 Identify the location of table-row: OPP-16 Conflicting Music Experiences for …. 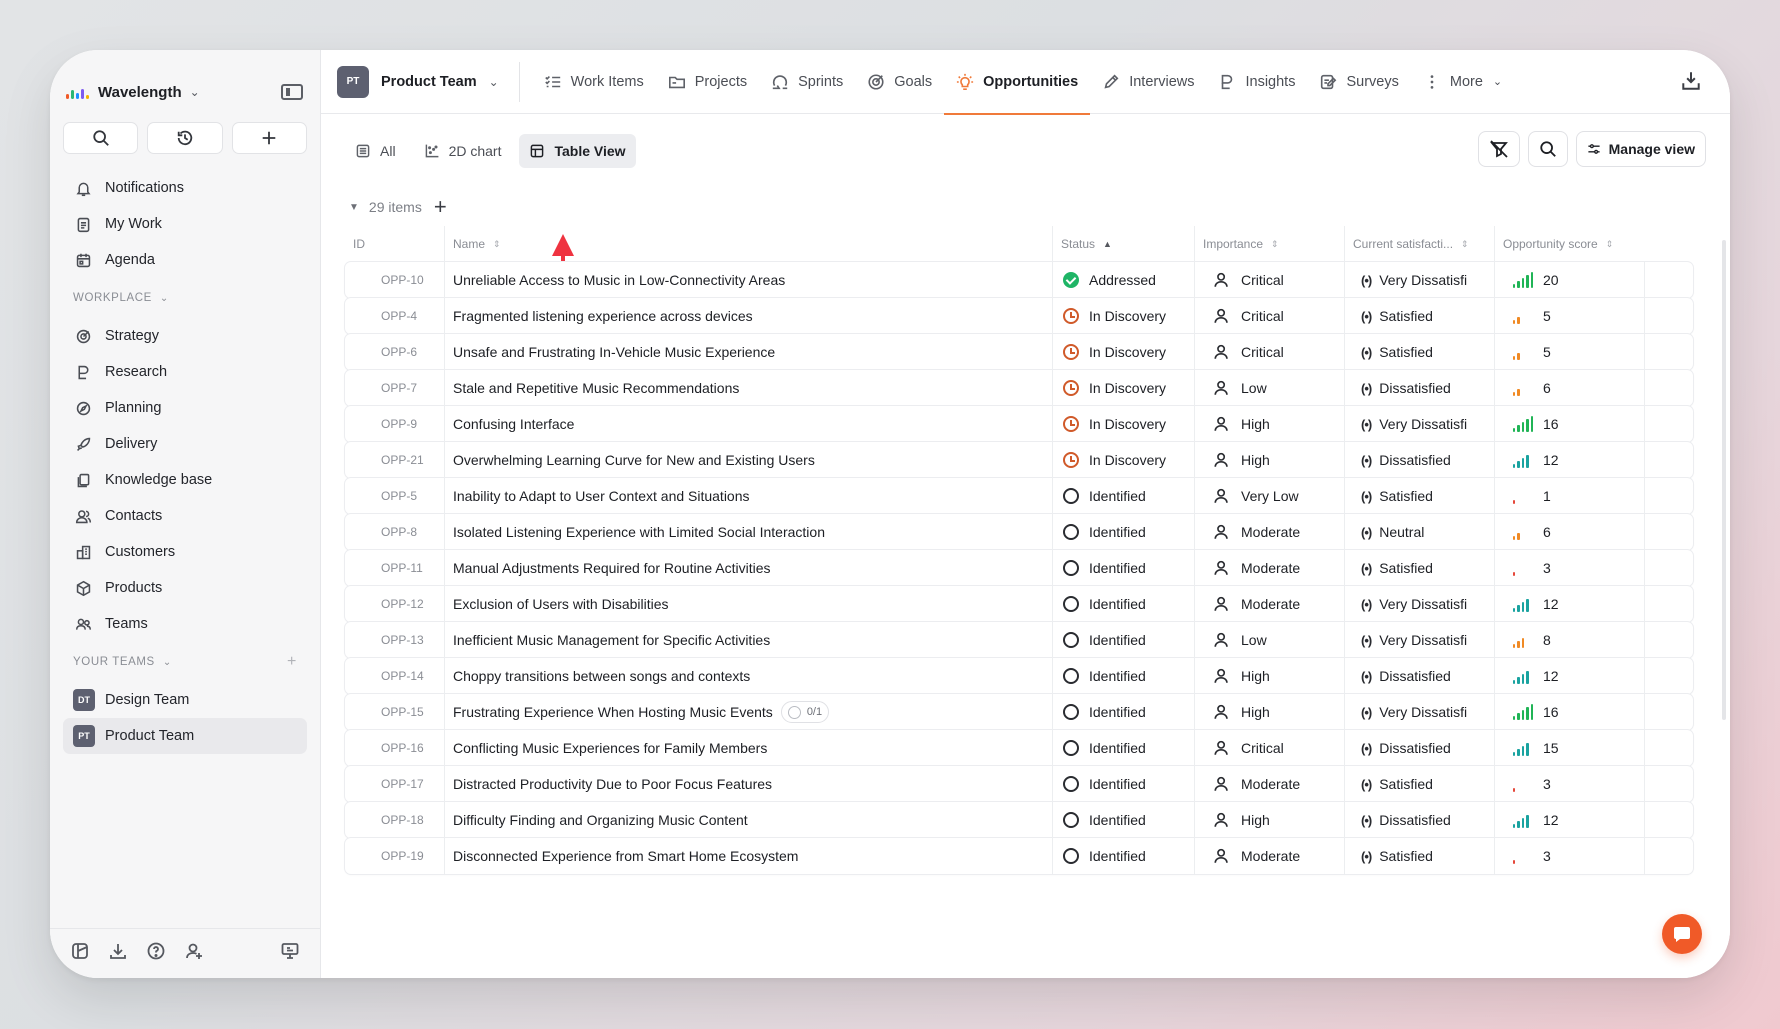
(1019, 748).